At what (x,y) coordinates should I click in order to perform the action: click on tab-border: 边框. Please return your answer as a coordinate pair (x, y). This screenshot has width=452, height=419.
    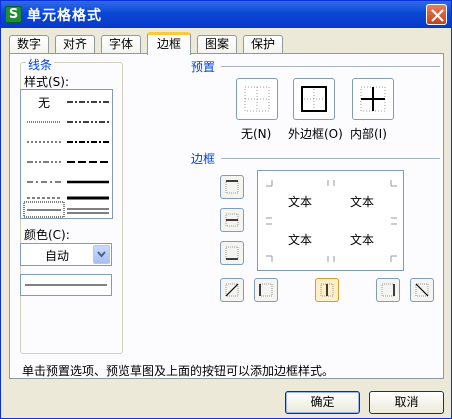
    Looking at the image, I should click on (169, 43).